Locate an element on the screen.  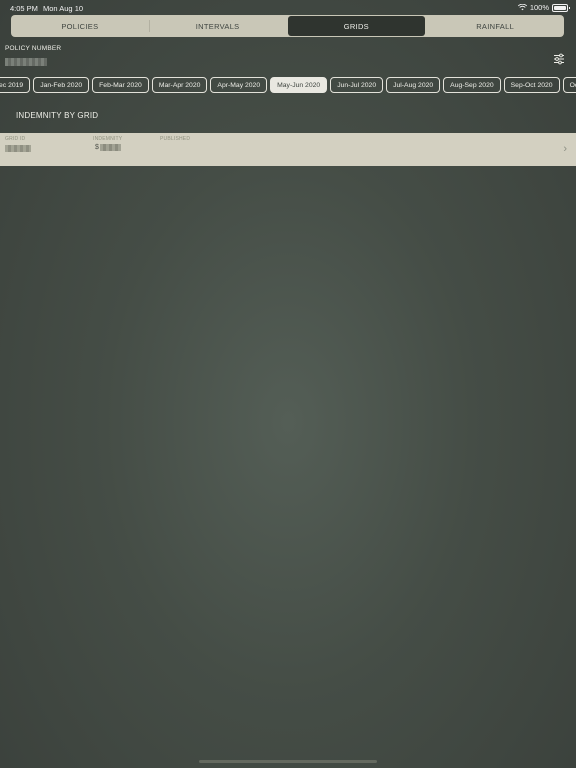
chevron-right-icon: › is located at coordinates (565, 149).